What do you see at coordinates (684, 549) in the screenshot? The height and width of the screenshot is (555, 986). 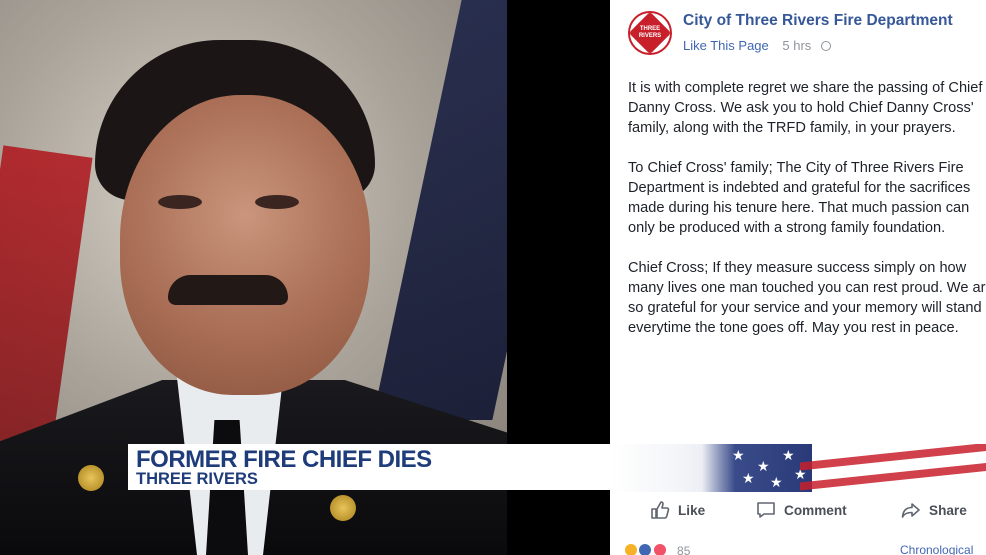 I see `reaction-count: 85` at bounding box center [684, 549].